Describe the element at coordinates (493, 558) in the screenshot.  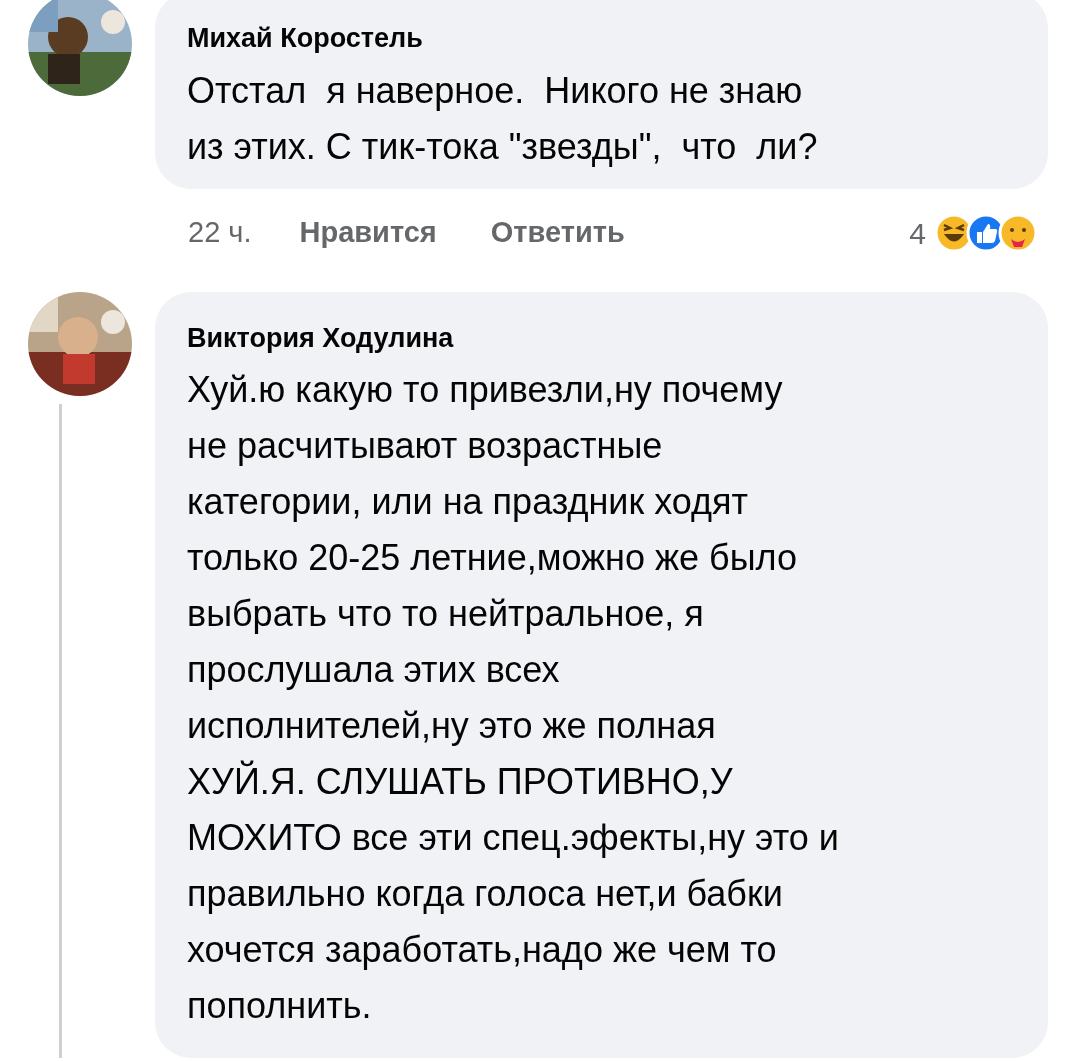
I see `comment-text: только 20-25 летние,можно же было` at that location.